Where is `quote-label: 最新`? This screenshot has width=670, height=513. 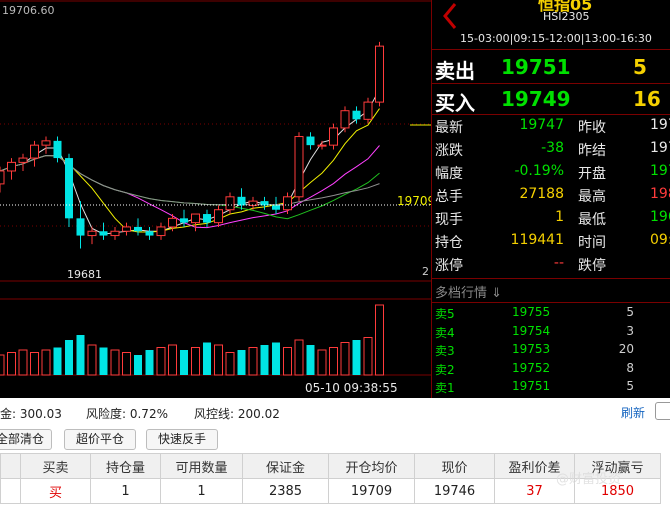 quote-label: 最新 is located at coordinates (449, 128).